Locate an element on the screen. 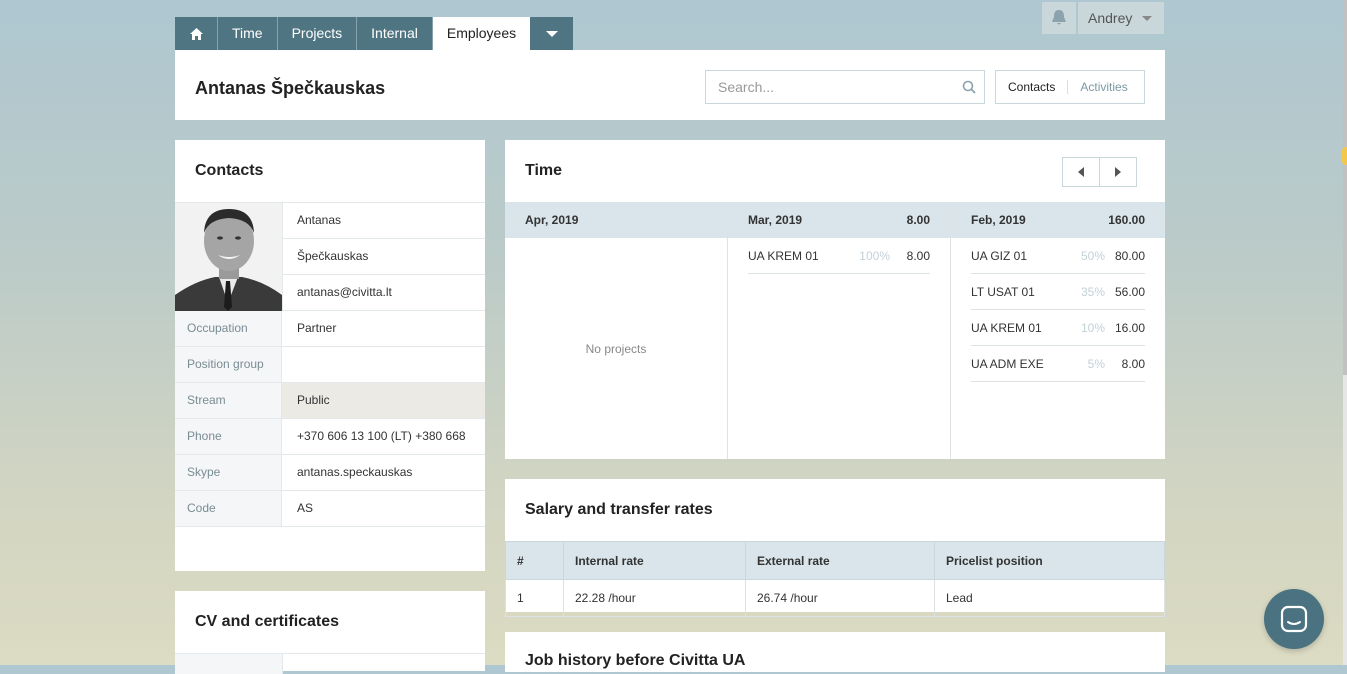  prev-period-button is located at coordinates (1081, 172).